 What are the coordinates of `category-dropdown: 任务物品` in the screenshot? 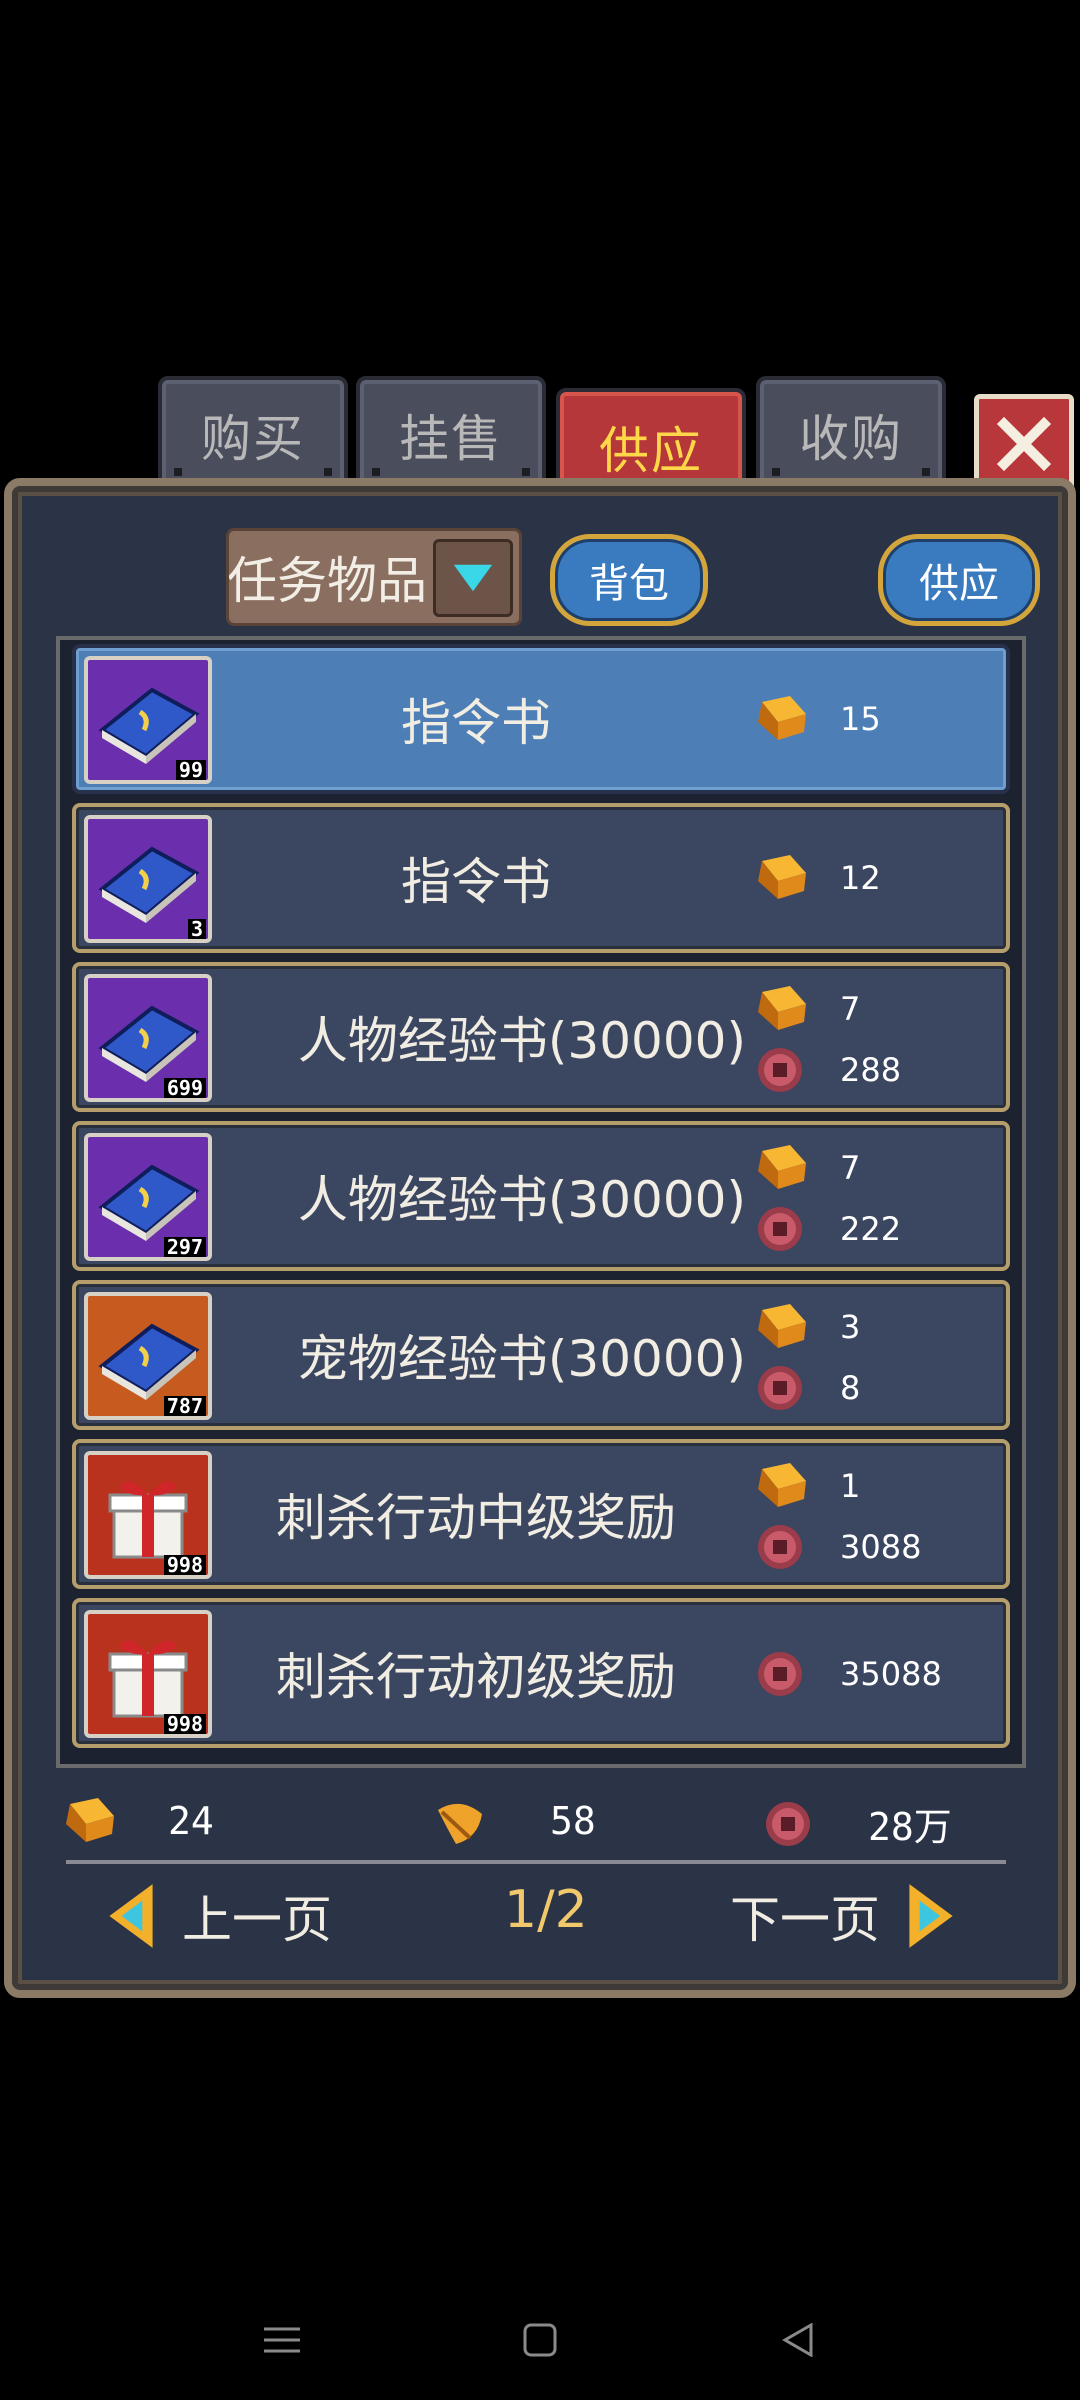 It's located at (374, 577).